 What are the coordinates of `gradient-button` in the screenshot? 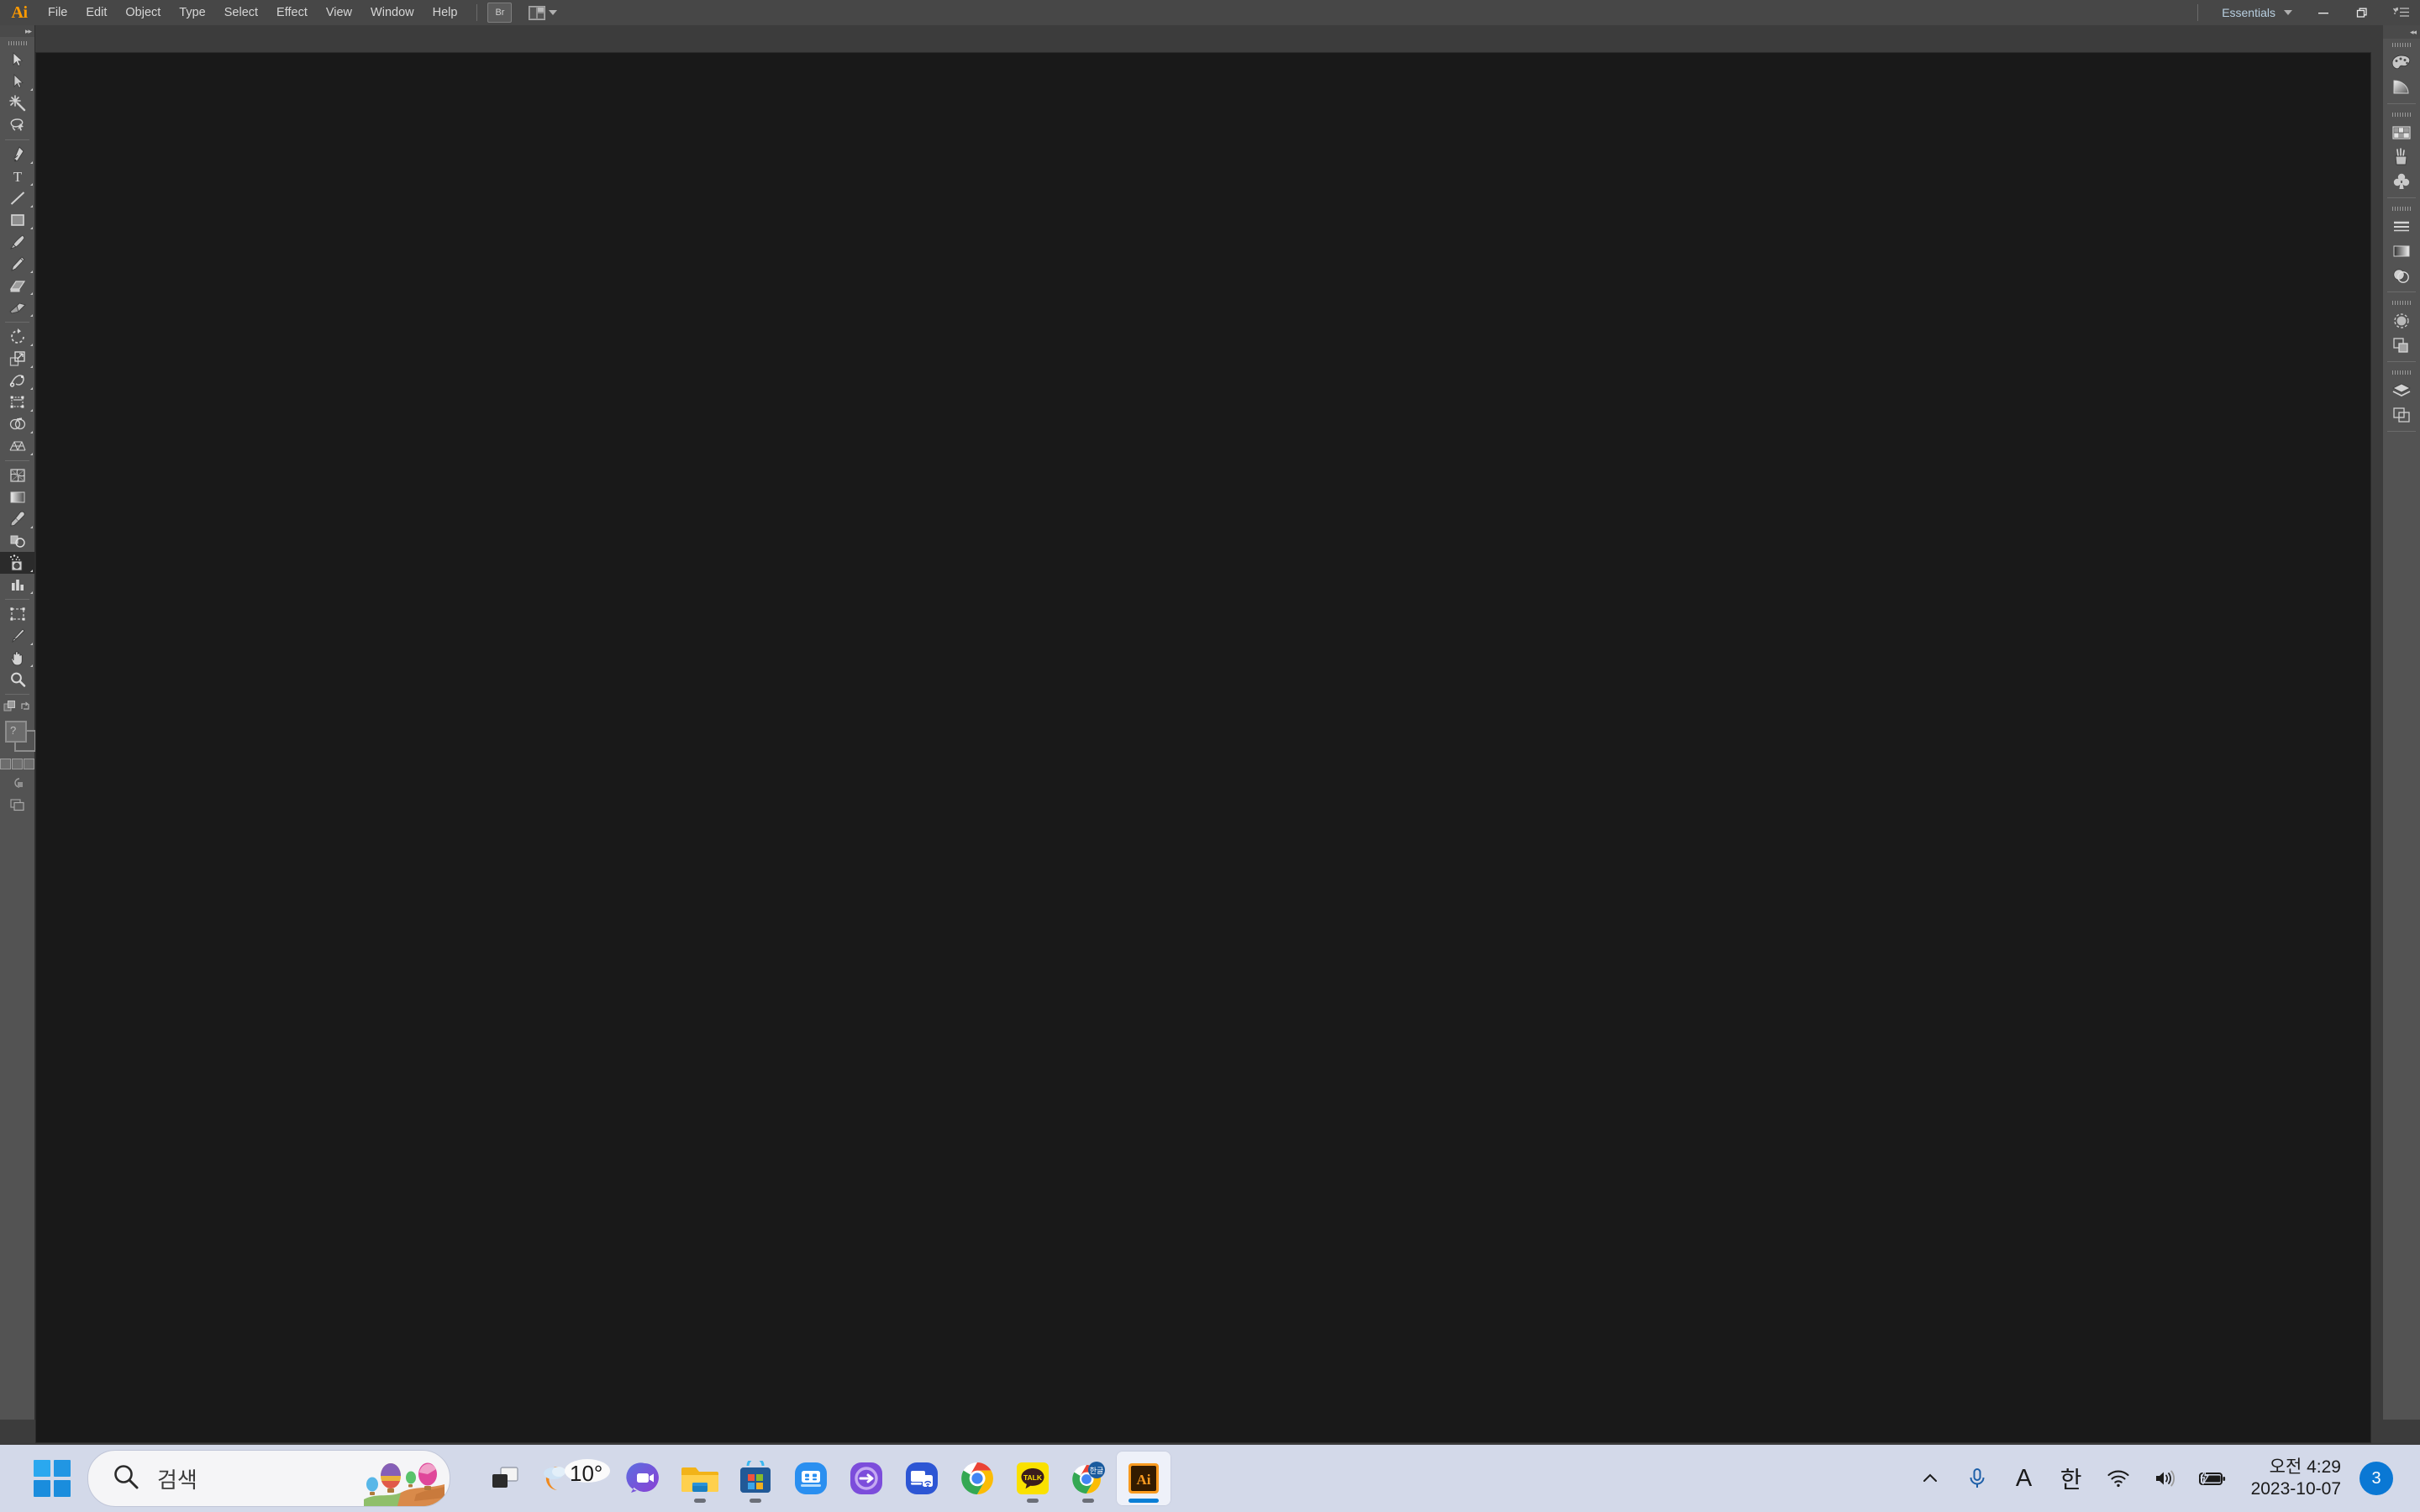 It's located at (17, 764).